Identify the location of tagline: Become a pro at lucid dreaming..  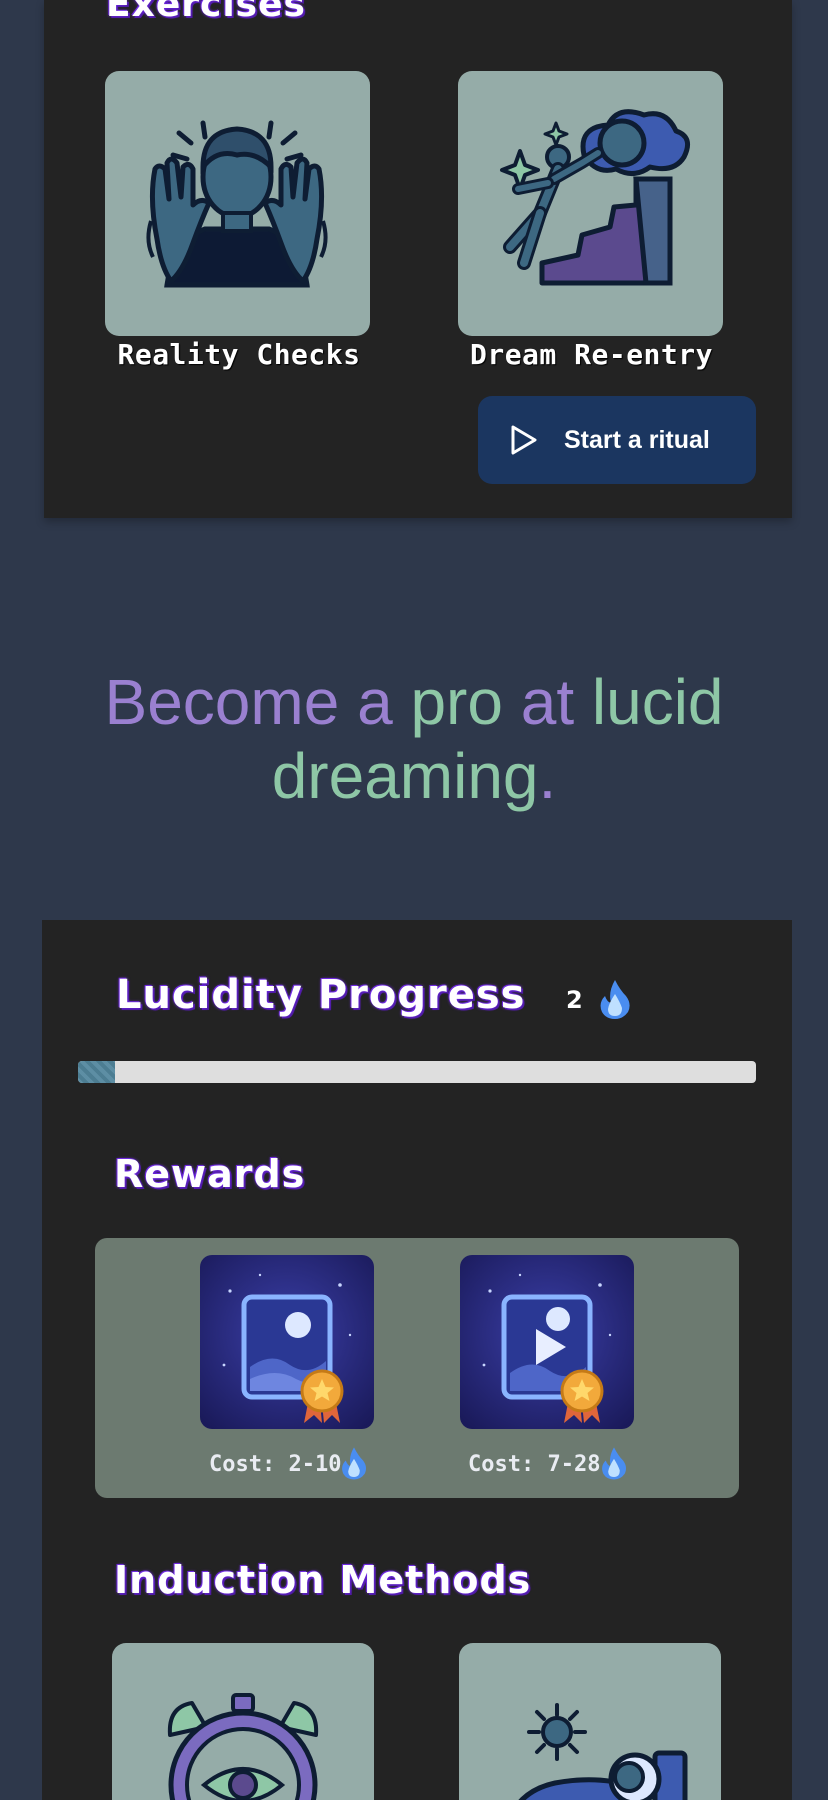
(414, 739).